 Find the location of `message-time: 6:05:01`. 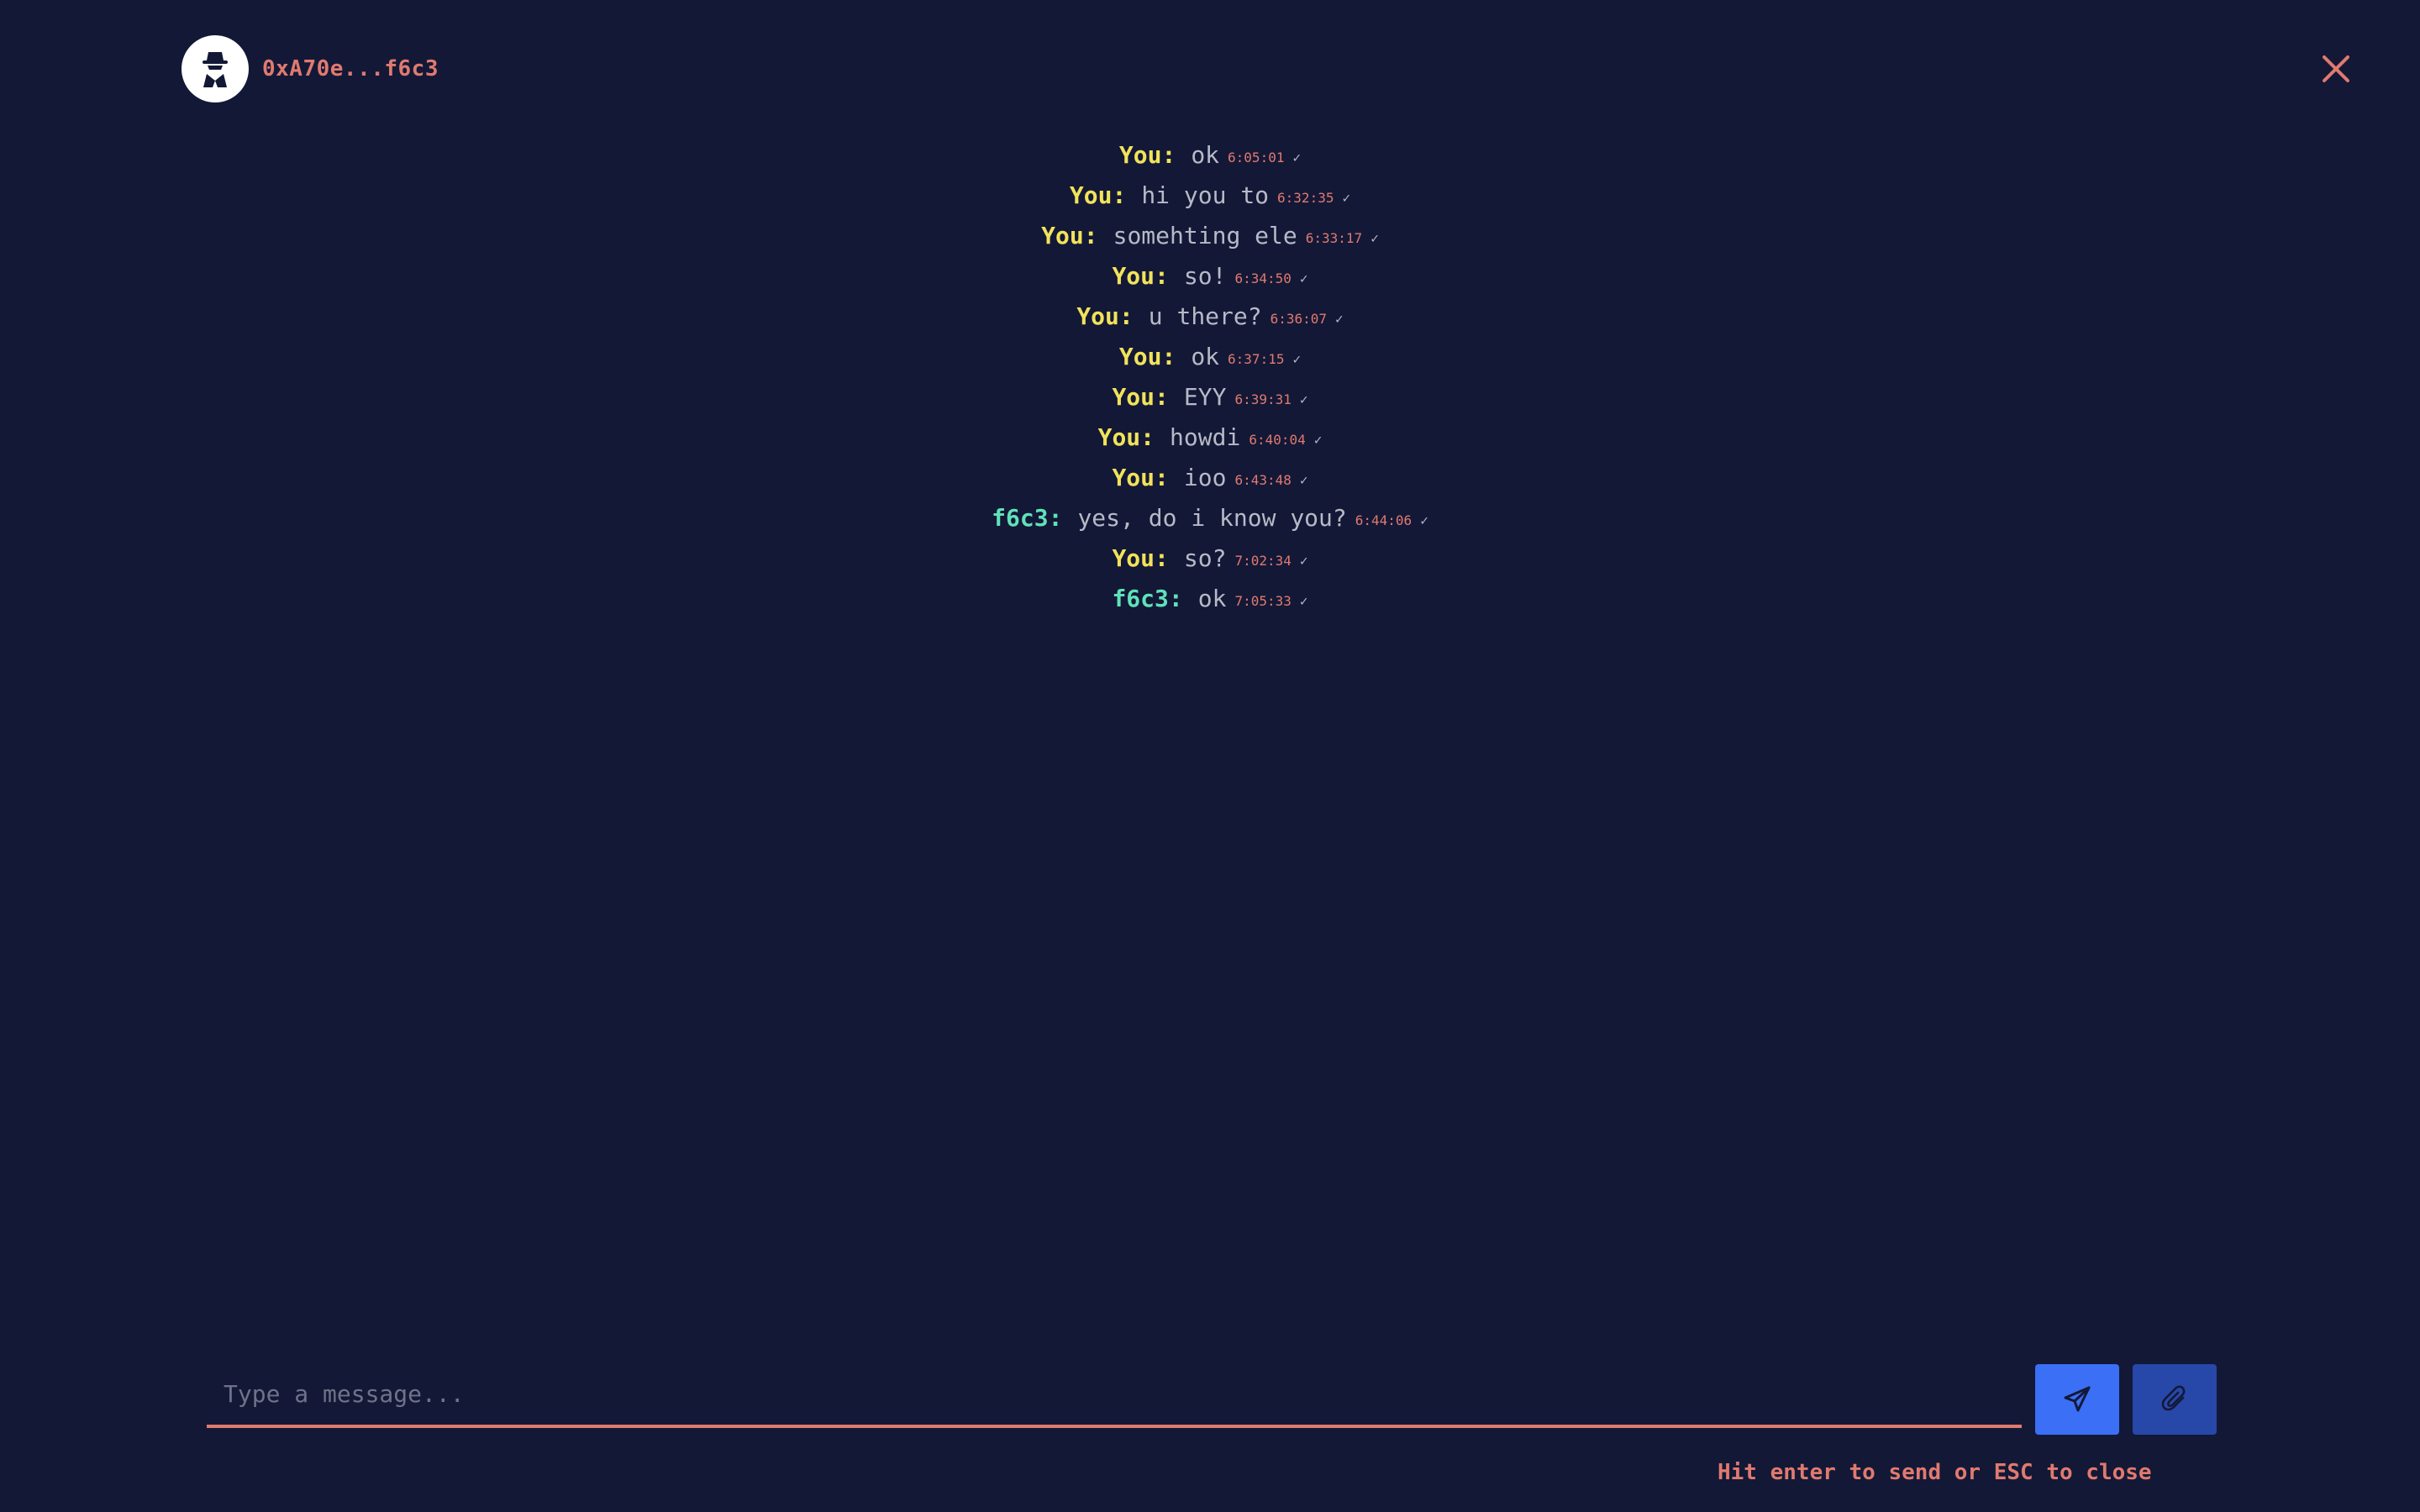

message-time: 6:05:01 is located at coordinates (1256, 157).